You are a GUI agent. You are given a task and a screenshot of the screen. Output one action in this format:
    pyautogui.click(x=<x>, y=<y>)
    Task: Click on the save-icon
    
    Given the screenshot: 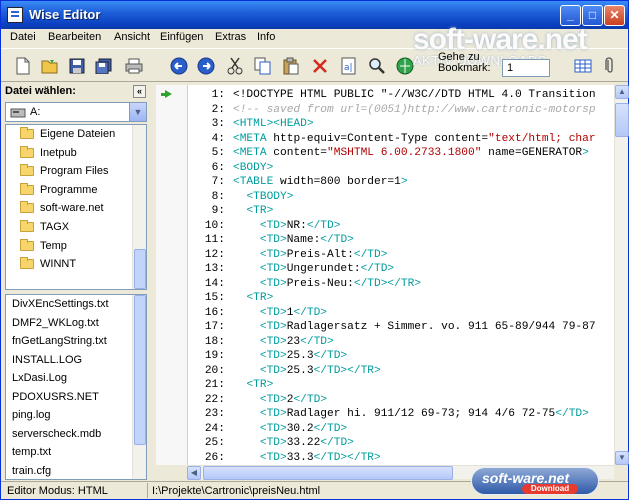 What is the action you would take?
    pyautogui.click(x=77, y=66)
    